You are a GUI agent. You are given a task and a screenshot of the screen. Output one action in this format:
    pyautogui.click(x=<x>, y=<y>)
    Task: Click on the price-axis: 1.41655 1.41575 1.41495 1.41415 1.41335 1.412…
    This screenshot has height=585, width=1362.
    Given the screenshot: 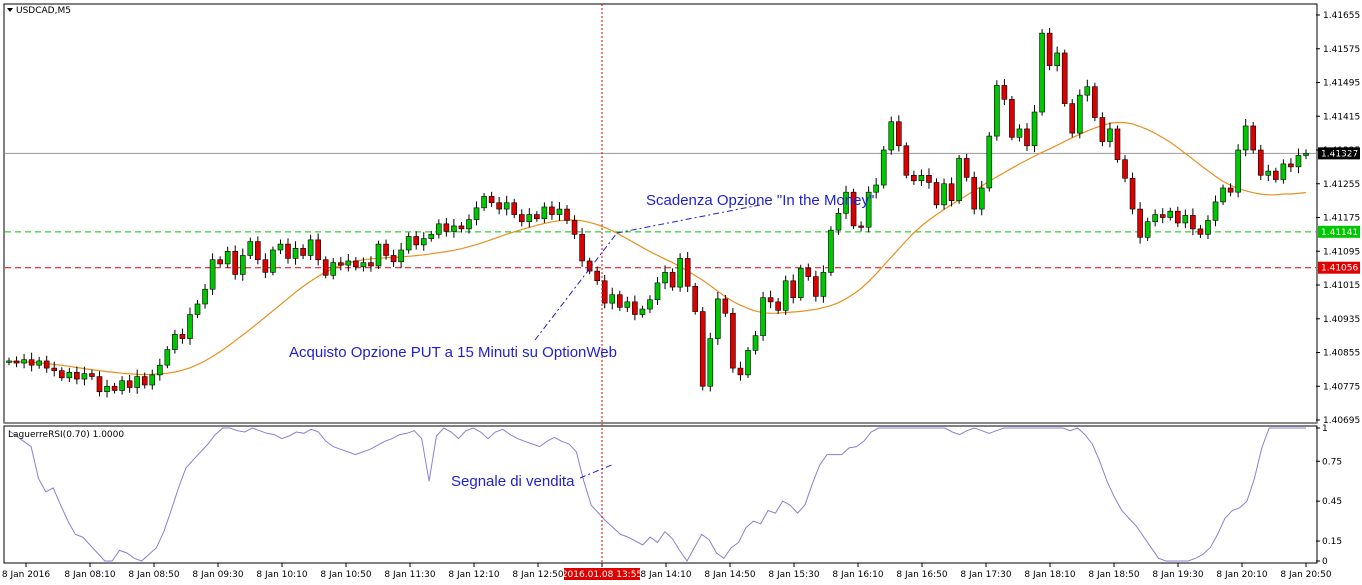 What is the action you would take?
    pyautogui.click(x=1338, y=218)
    